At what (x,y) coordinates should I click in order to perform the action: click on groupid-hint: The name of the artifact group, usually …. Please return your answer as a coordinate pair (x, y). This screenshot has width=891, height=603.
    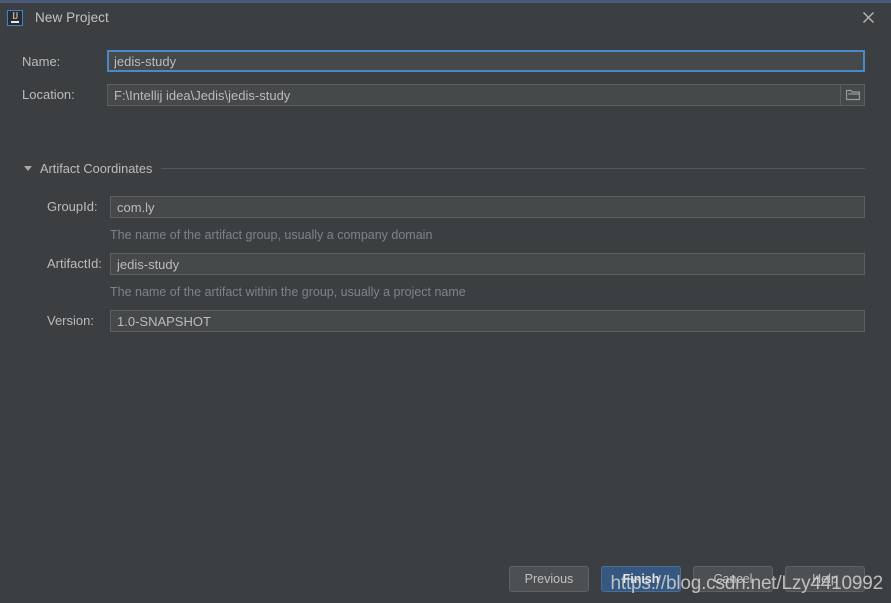
    Looking at the image, I should click on (271, 235).